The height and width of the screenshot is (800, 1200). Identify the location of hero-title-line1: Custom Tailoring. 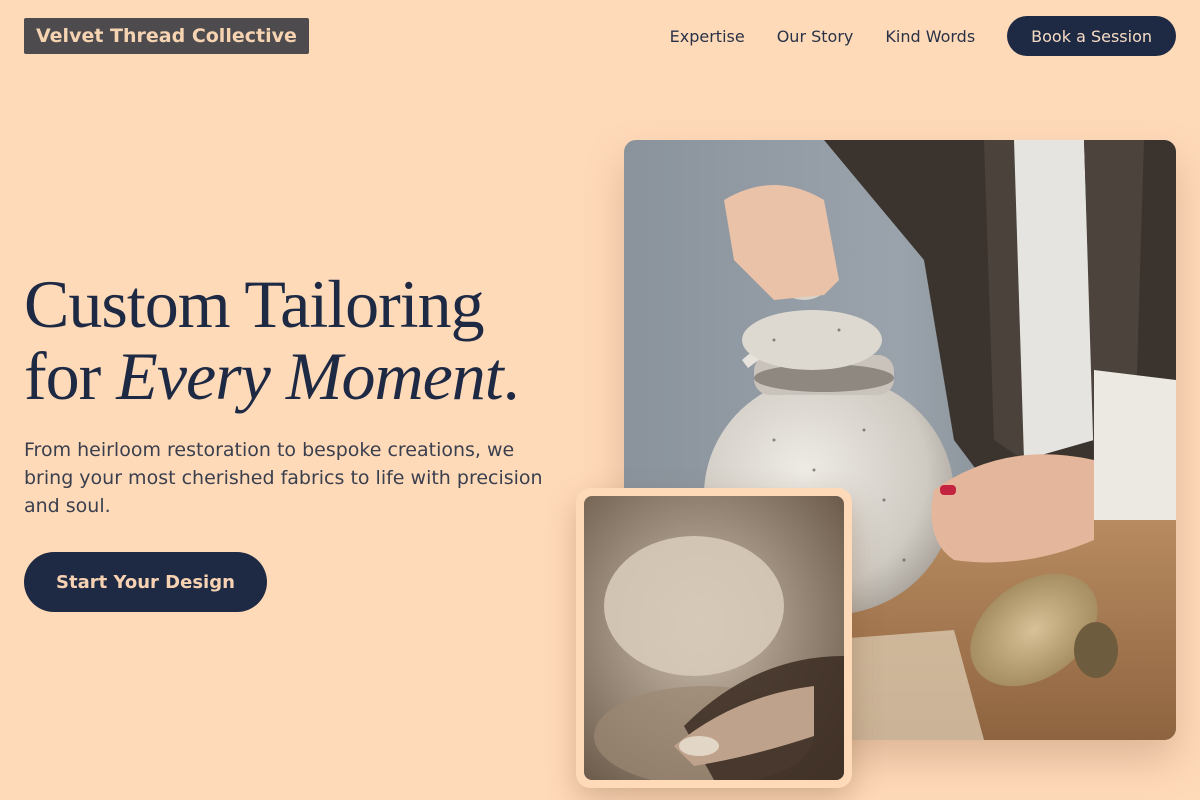
(254, 304).